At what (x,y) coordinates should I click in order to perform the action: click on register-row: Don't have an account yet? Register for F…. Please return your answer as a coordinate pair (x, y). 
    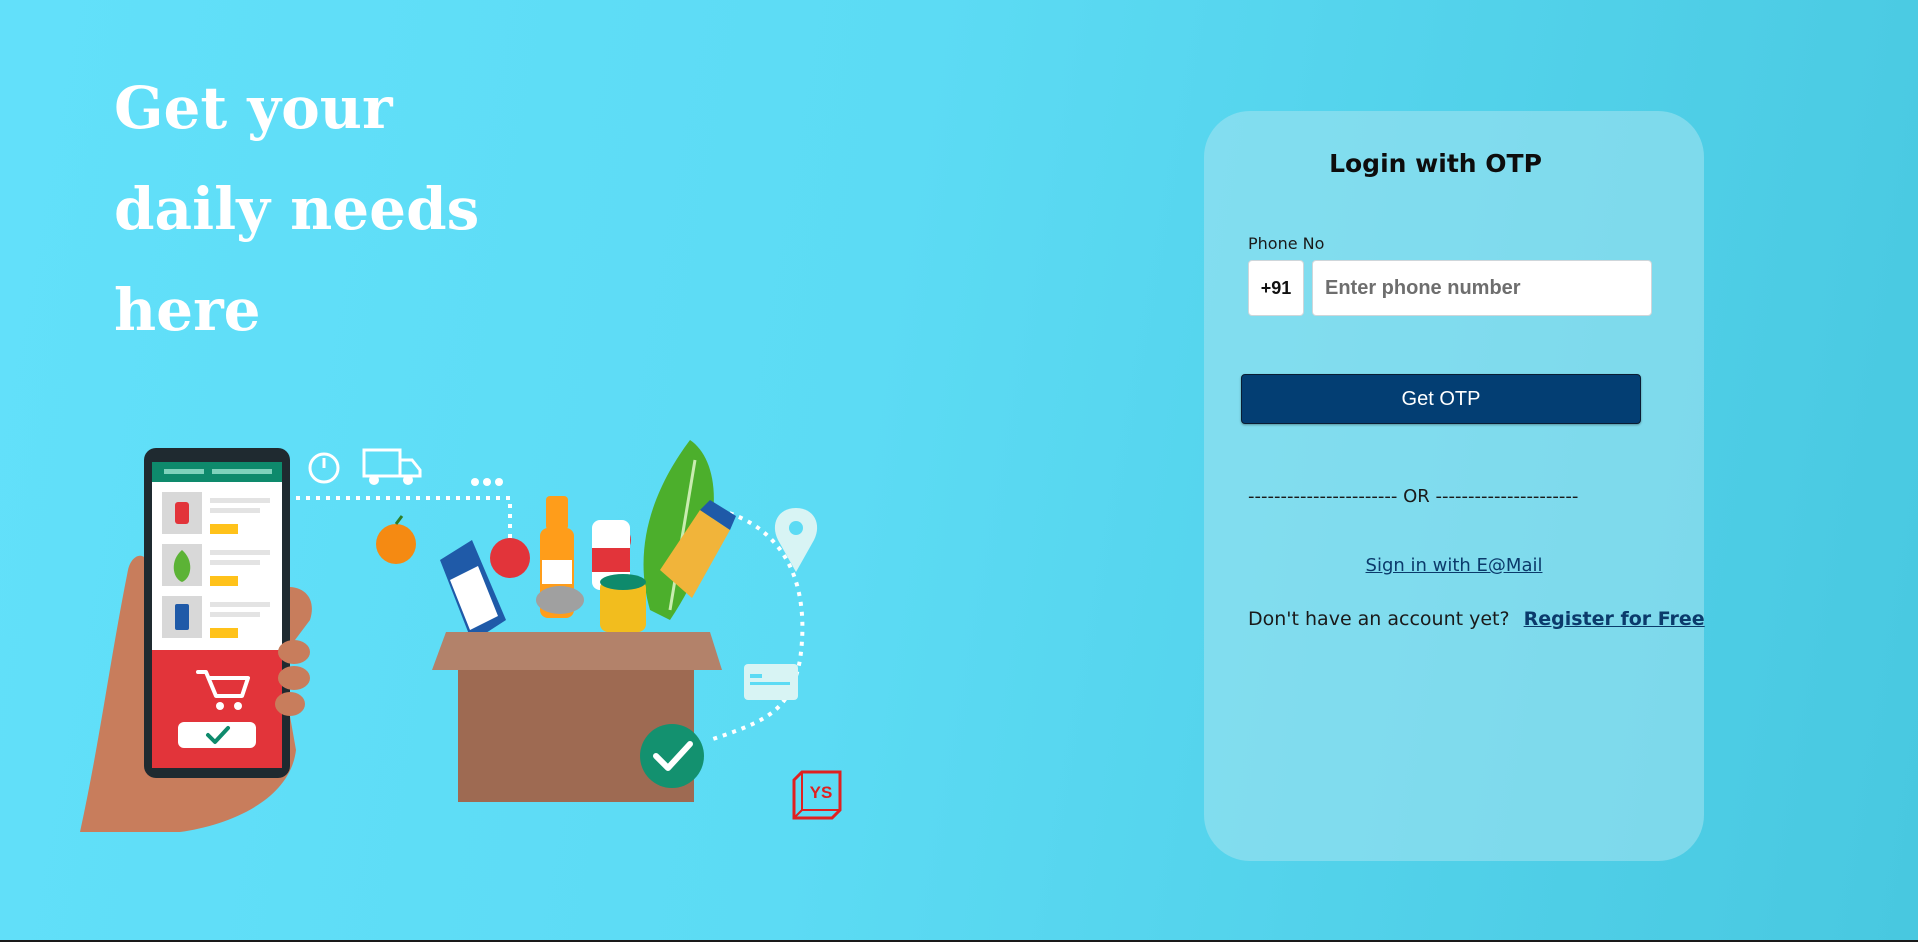
    Looking at the image, I should click on (1476, 619).